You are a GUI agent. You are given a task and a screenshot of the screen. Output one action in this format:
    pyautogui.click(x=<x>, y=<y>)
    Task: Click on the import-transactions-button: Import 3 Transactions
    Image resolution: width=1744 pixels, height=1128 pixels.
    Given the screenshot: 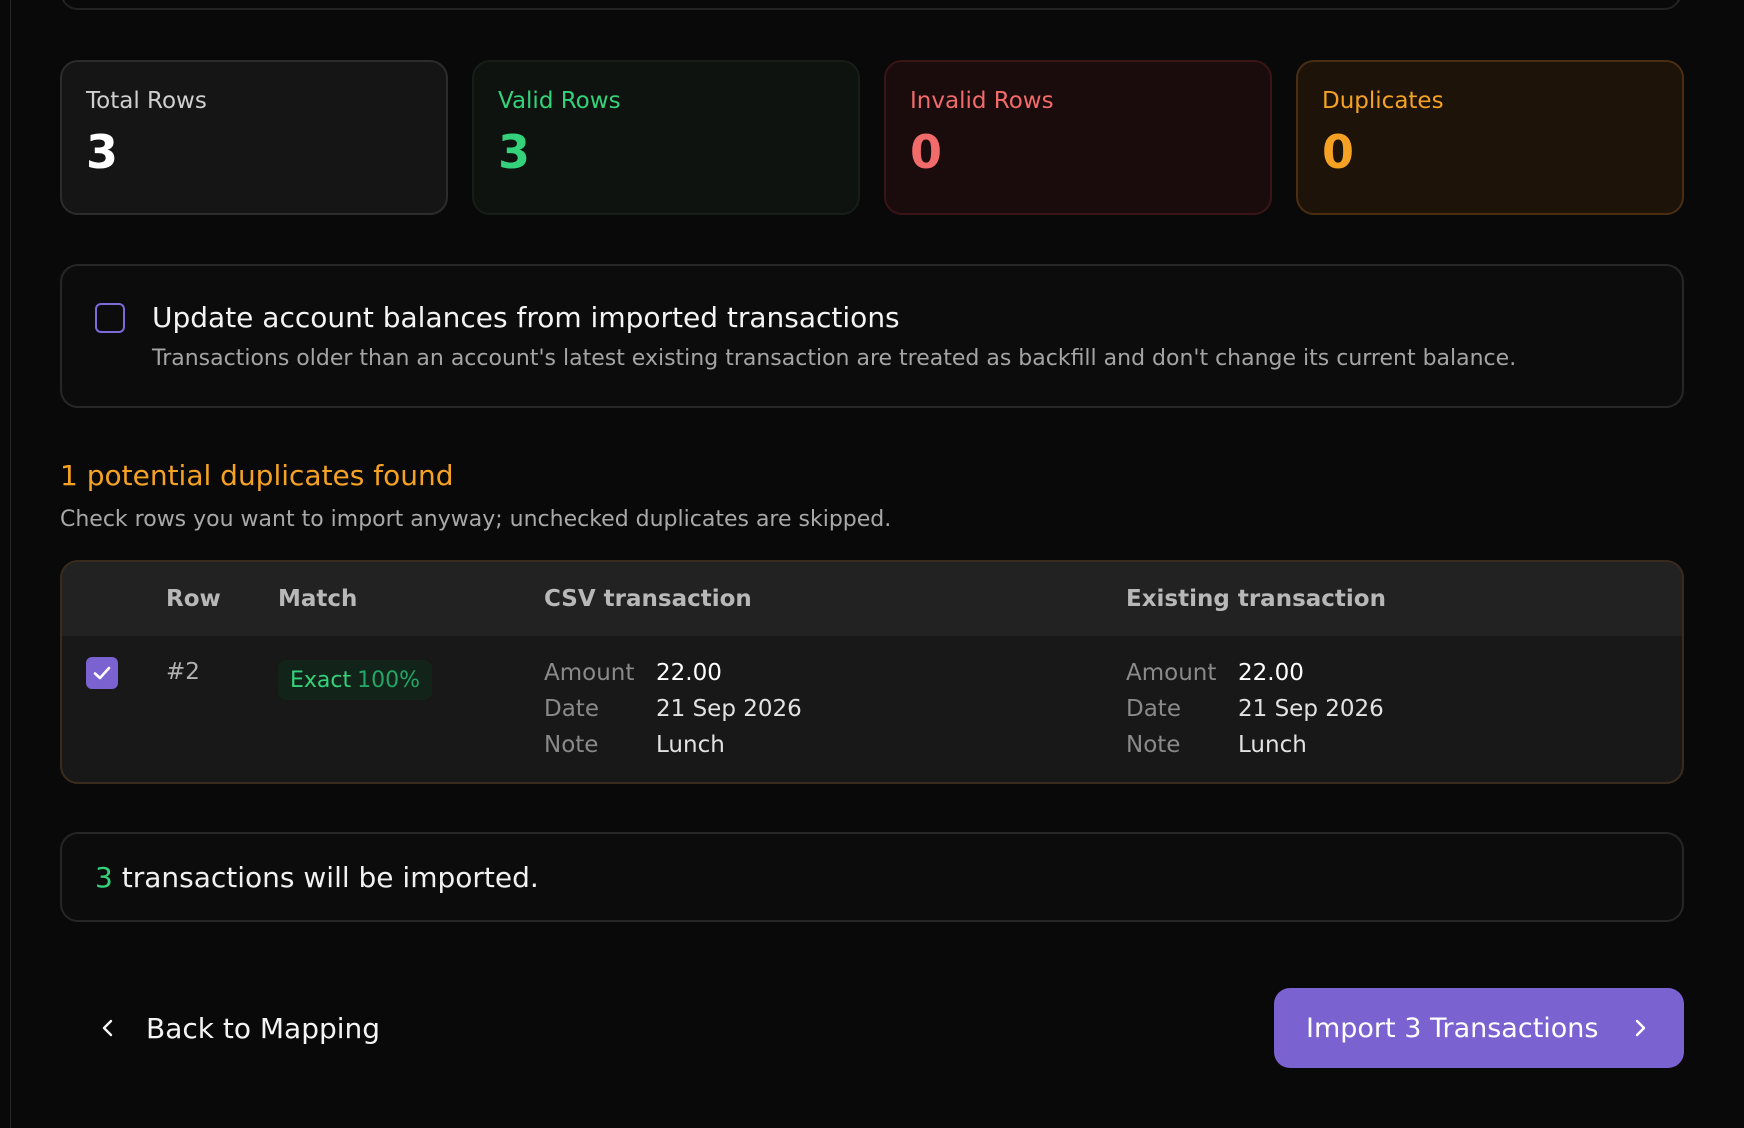 What is the action you would take?
    pyautogui.click(x=1479, y=1028)
    